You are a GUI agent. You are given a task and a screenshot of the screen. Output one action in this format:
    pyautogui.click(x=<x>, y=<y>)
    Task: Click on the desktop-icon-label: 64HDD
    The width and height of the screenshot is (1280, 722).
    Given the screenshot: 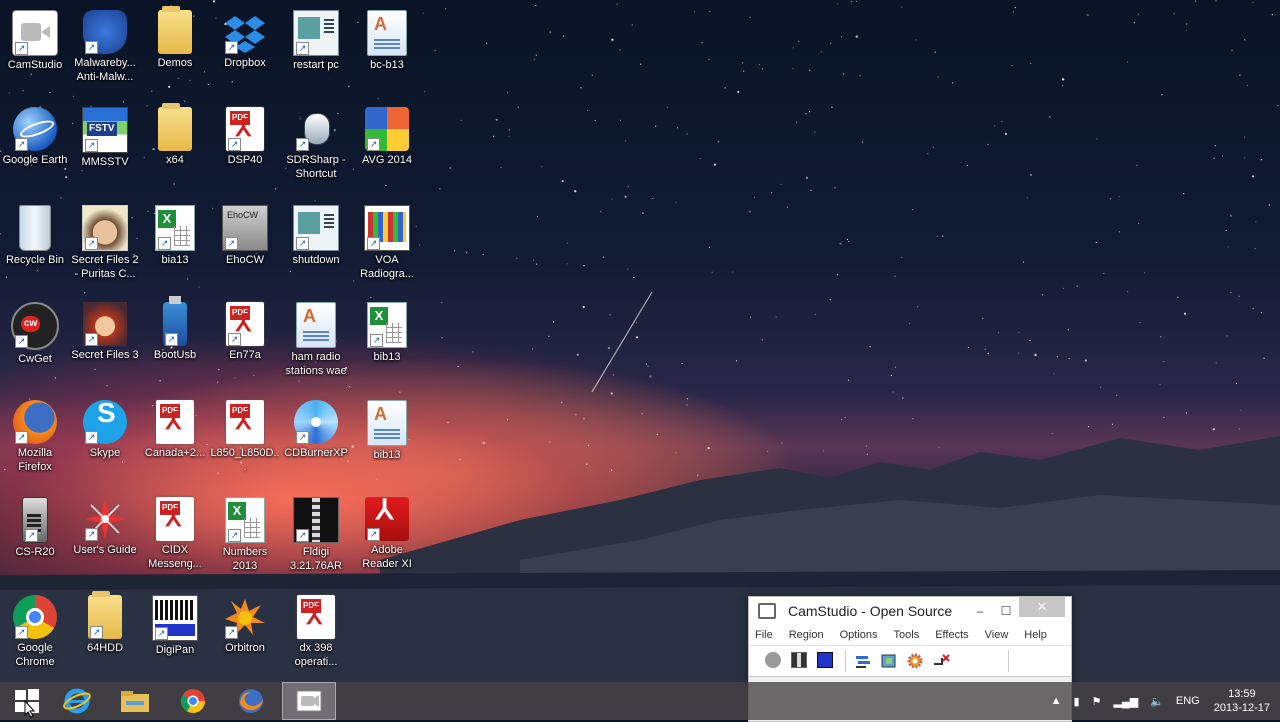 What is the action you would take?
    pyautogui.click(x=105, y=648)
    